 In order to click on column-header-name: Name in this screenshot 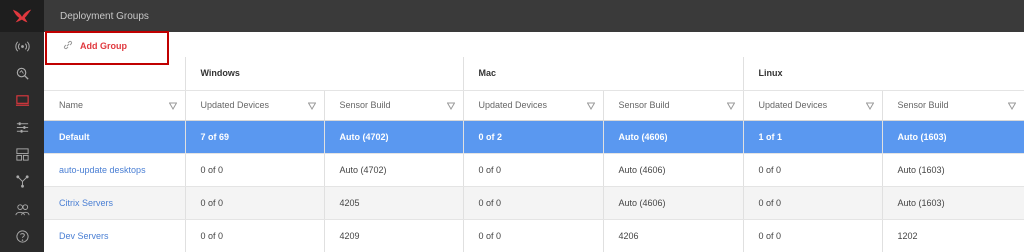, I will do `click(114, 105)`.